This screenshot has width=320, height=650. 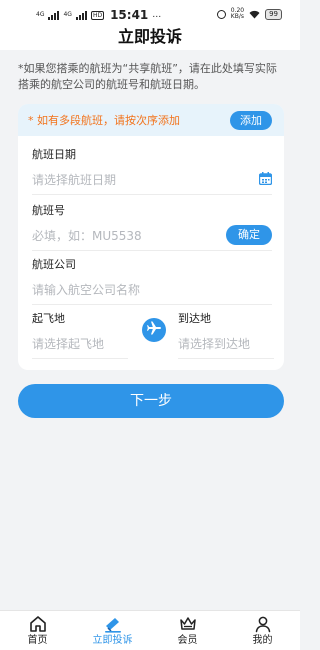 I want to click on home-icon, so click(x=37, y=624).